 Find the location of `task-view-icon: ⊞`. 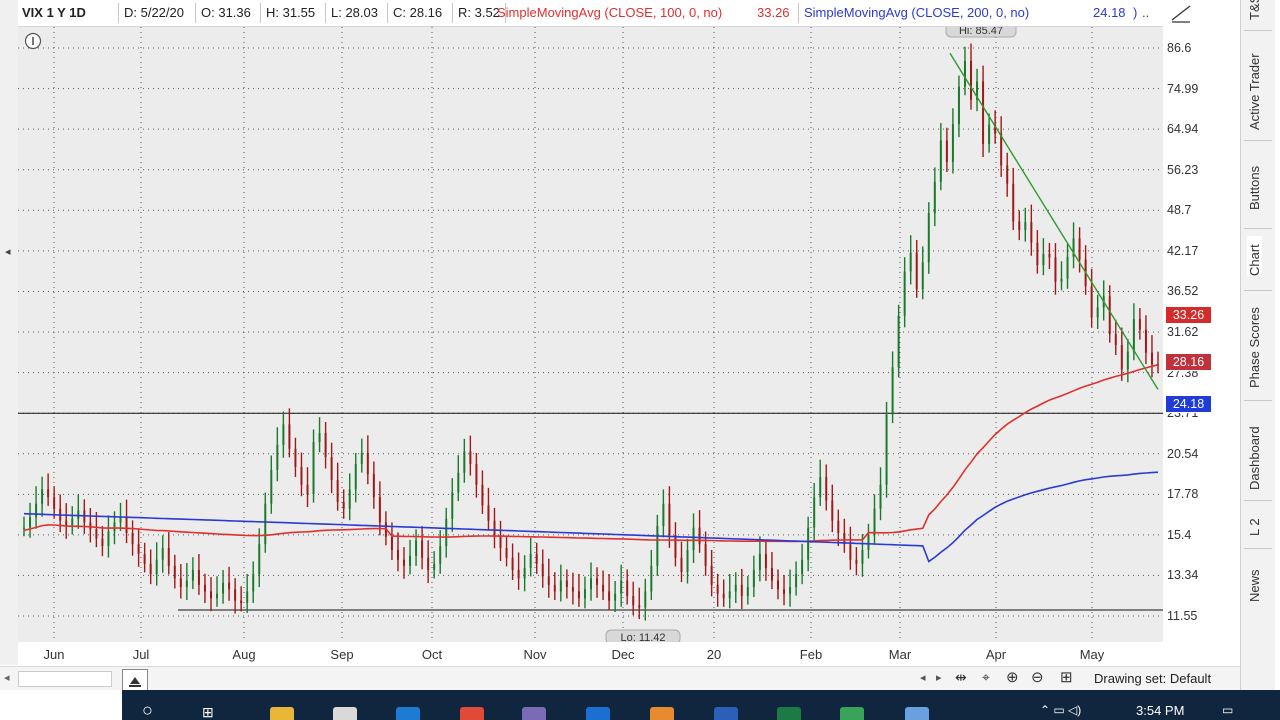

task-view-icon: ⊞ is located at coordinates (208, 712).